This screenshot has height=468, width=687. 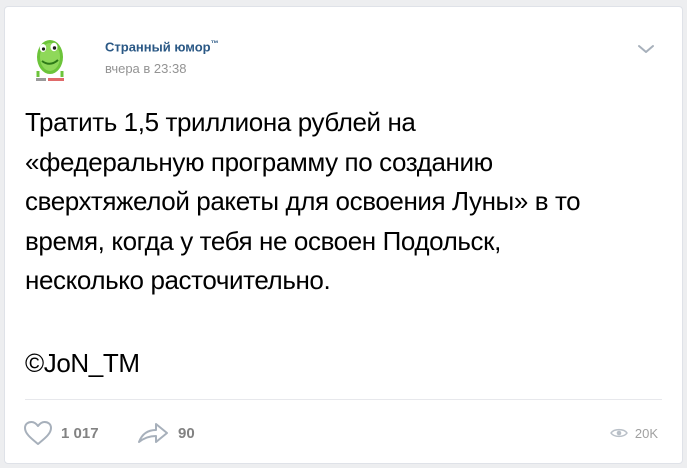 I want to click on share-button: 90, so click(x=165, y=433).